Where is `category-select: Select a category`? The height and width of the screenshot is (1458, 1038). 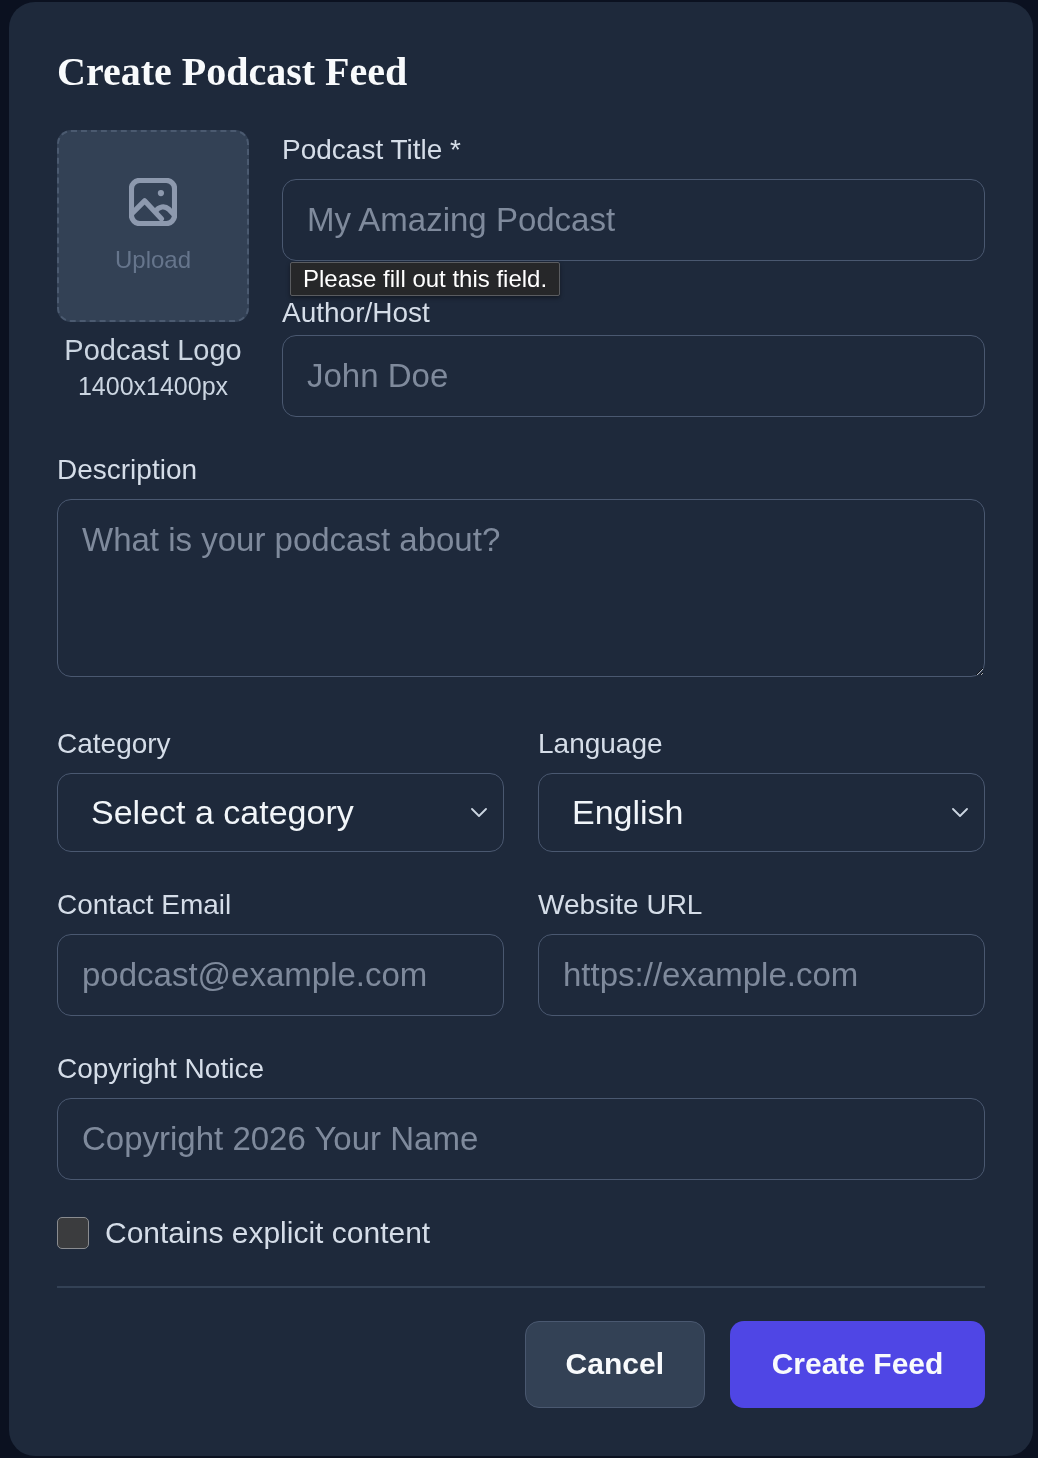
category-select: Select a category is located at coordinates (280, 812).